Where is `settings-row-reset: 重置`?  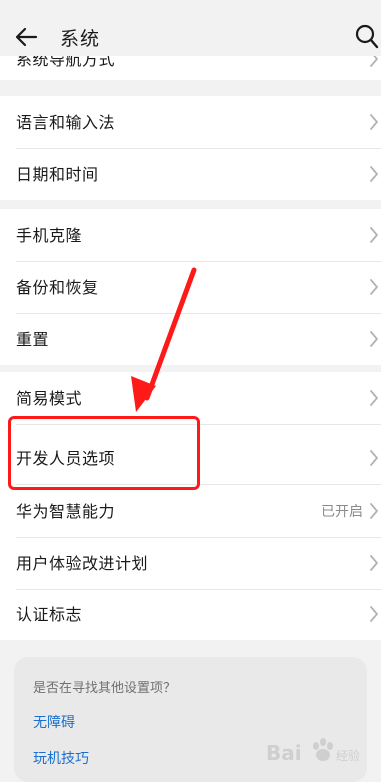
settings-row-reset: 重置 is located at coordinates (190, 339).